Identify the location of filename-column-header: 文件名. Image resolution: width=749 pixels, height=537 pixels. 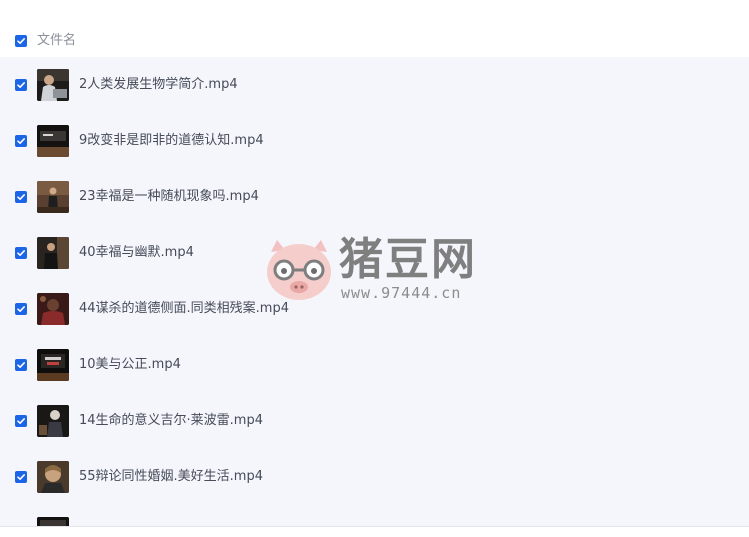
(57, 40).